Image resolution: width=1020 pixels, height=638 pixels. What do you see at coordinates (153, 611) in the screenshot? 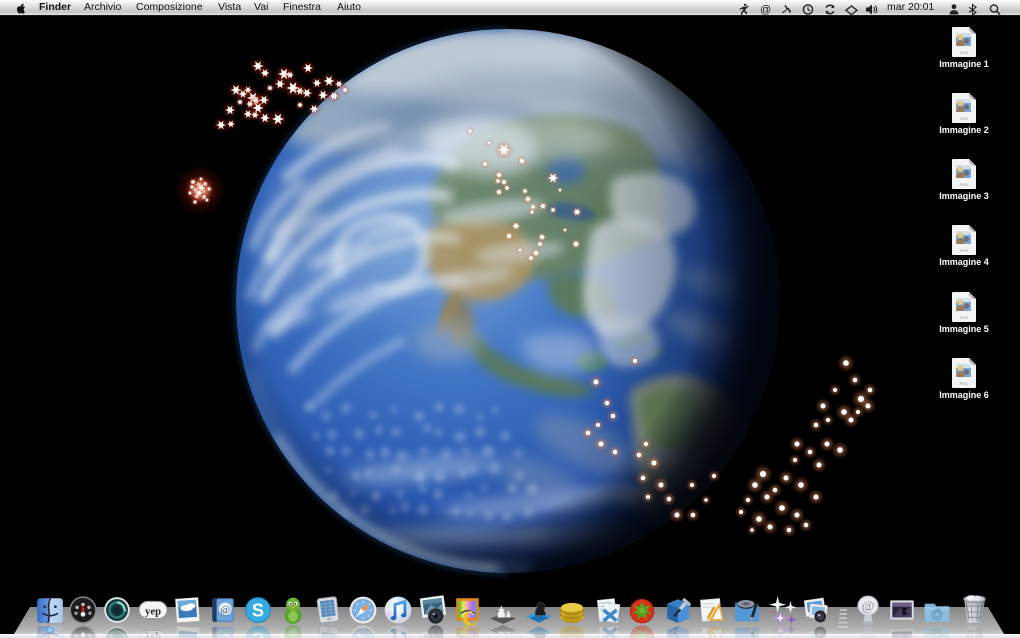
I see `svg-text: yep` at bounding box center [153, 611].